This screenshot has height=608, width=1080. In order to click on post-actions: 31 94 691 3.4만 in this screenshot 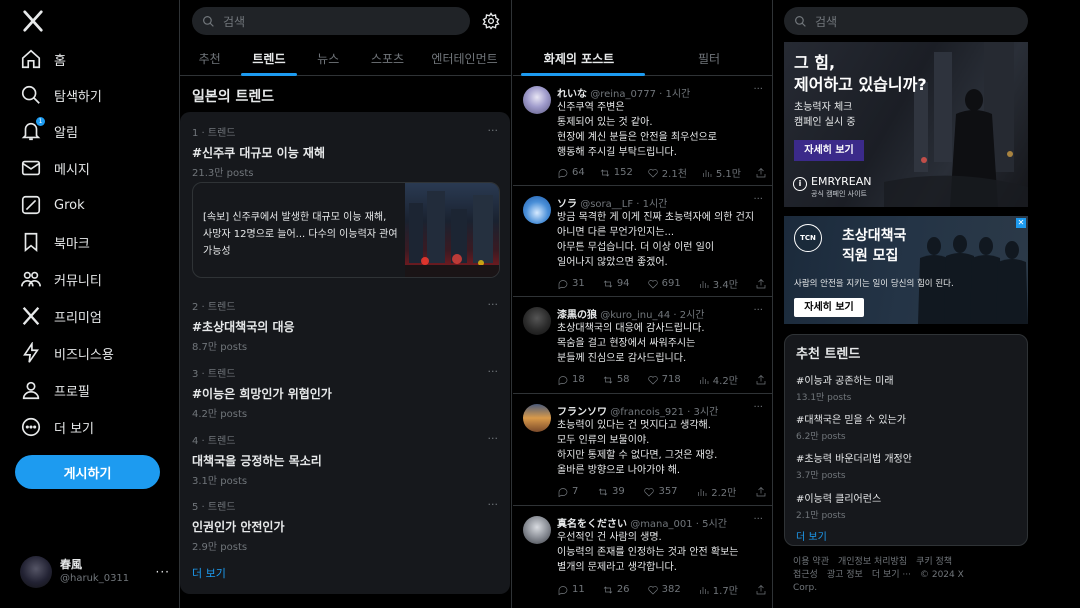, I will do `click(662, 283)`.